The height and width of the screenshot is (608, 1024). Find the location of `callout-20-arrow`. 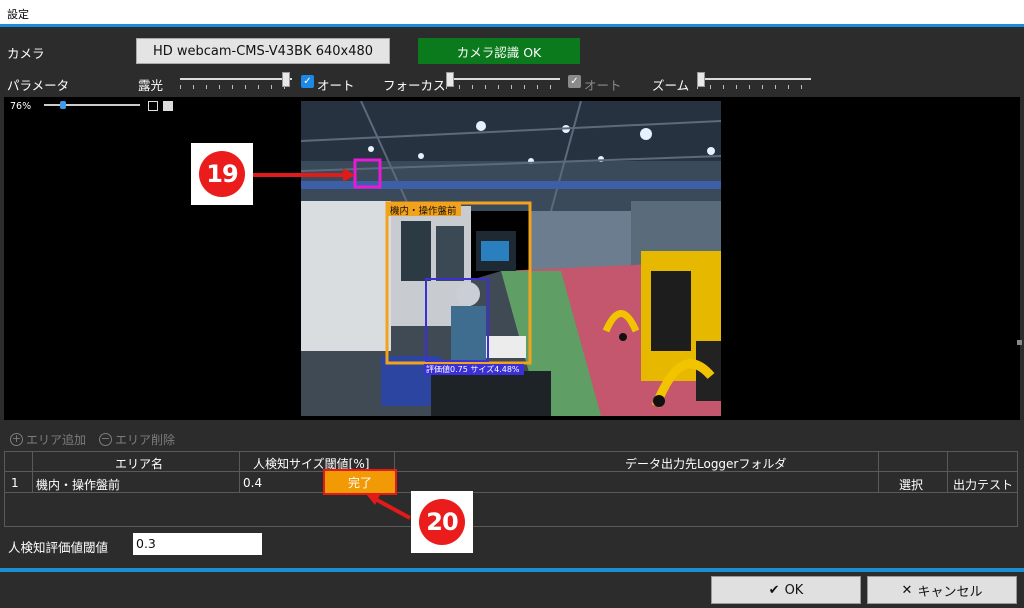

callout-20-arrow is located at coordinates (393, 509).